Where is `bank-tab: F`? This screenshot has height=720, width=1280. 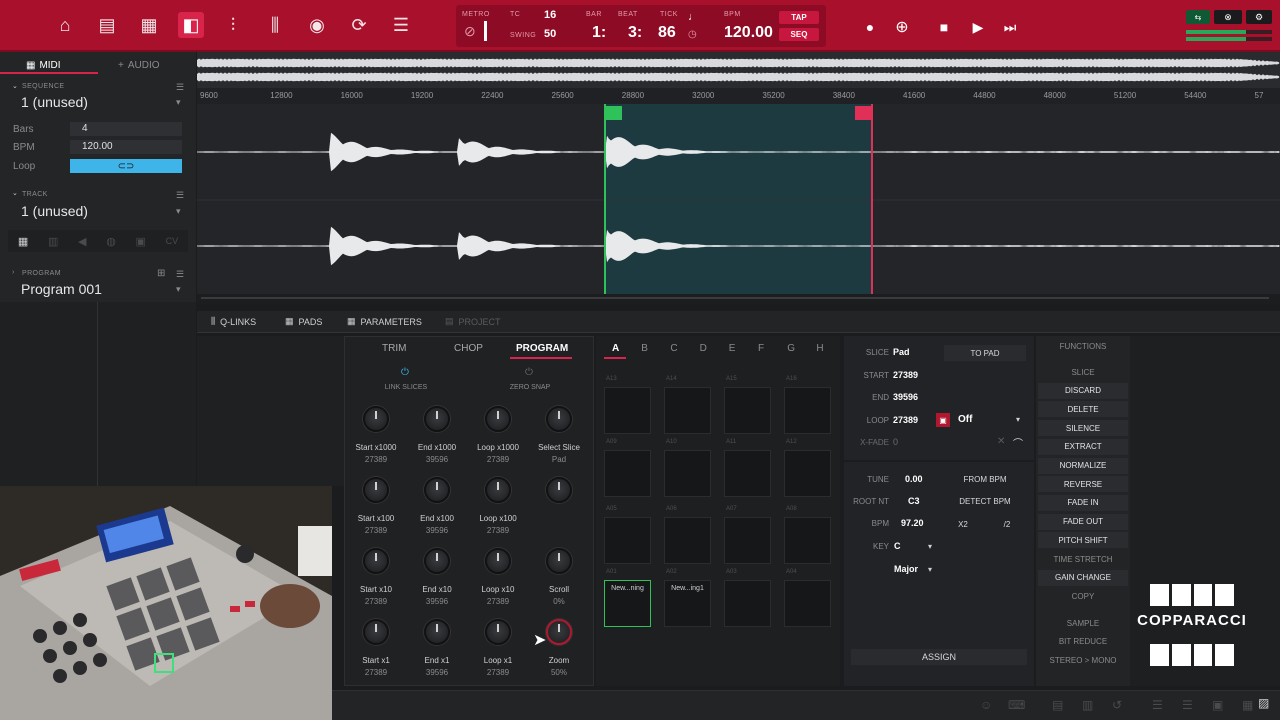
bank-tab: F is located at coordinates (761, 348).